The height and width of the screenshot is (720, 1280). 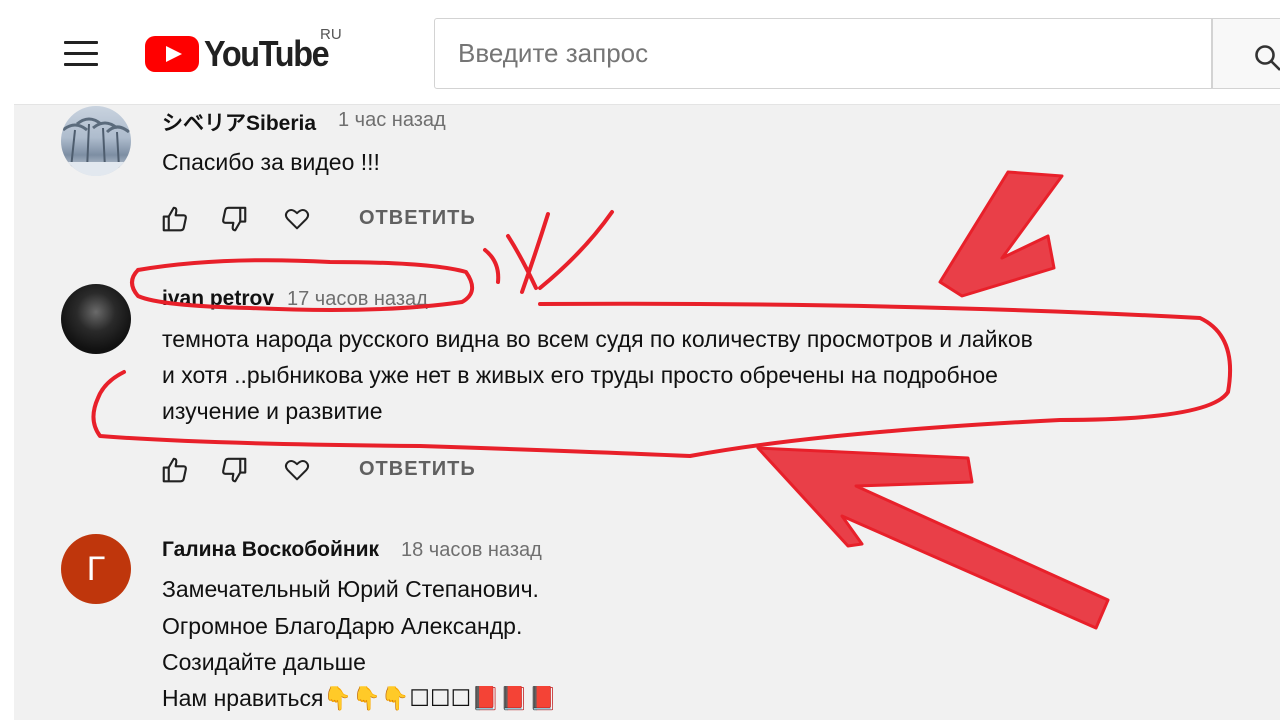 I want to click on comment-time: 18 часов назад, so click(x=471, y=550).